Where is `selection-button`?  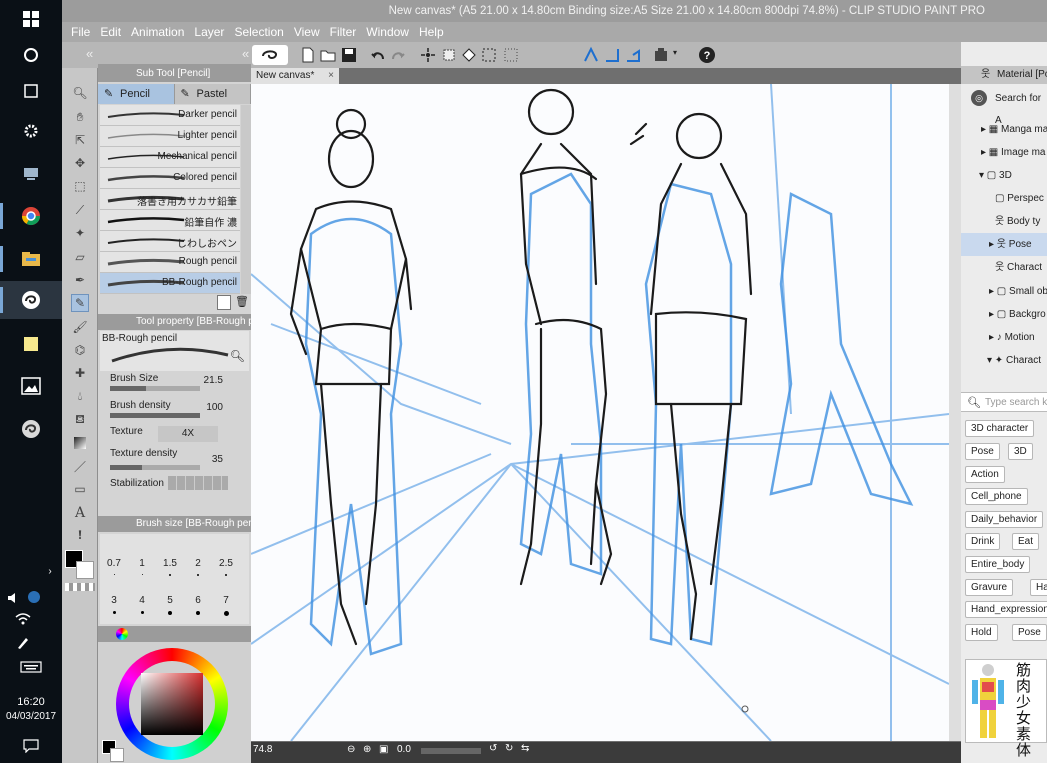 selection-button is located at coordinates (489, 55).